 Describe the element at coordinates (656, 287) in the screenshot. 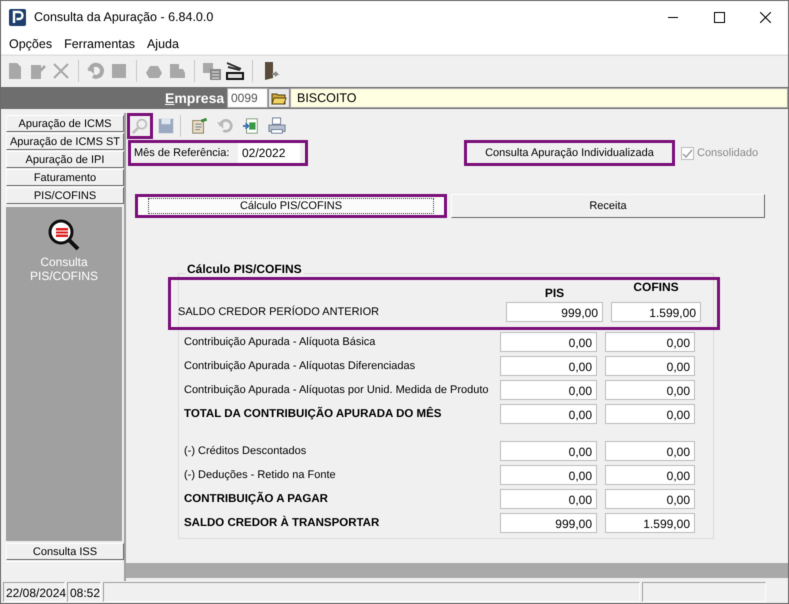

I see `column-header: COFINS` at that location.